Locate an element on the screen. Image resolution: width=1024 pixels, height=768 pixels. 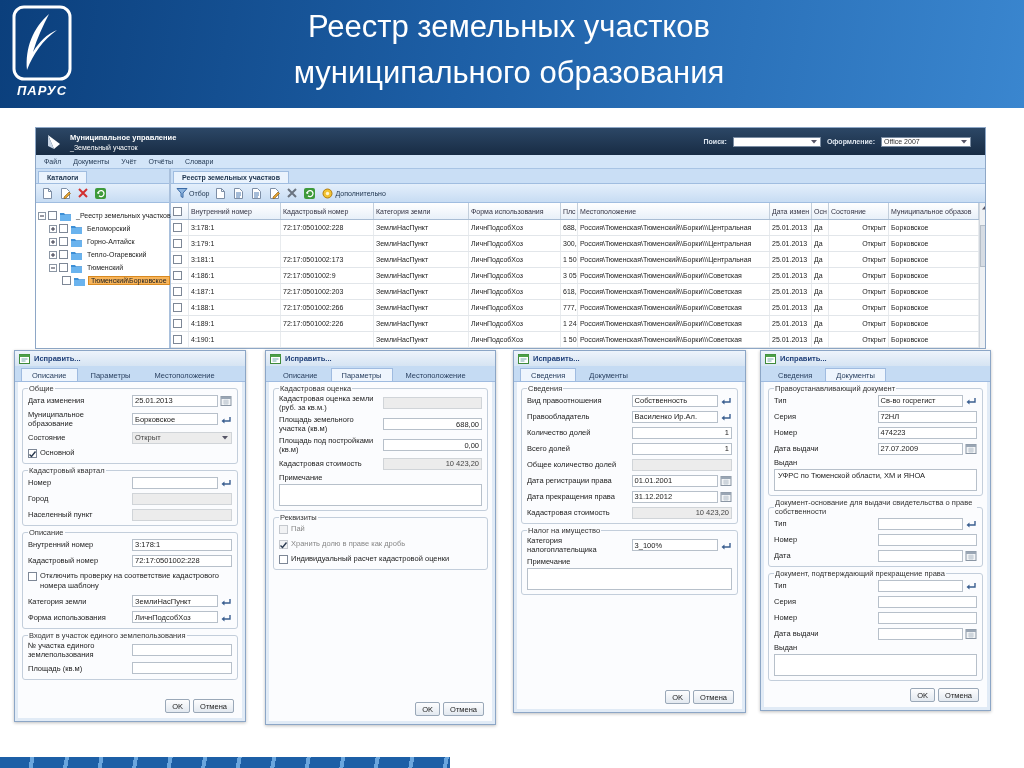
logo-icon is located at coordinates (42, 43).